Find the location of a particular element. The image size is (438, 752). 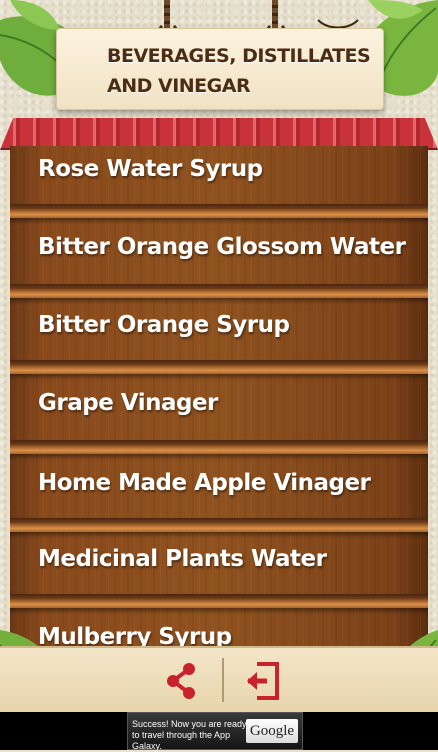

ad-logo: Google is located at coordinates (272, 731).